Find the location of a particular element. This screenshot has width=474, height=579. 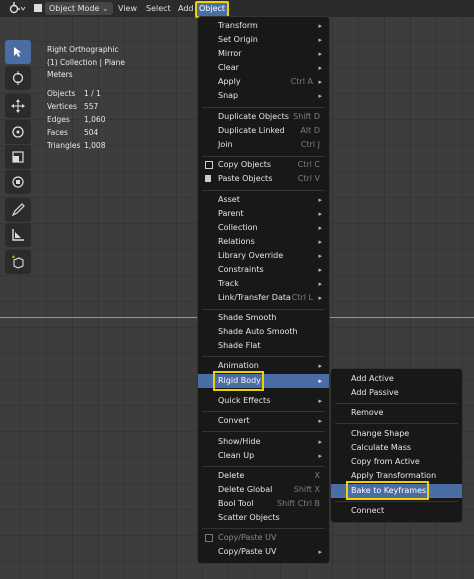

menu-item-set-origin: Set Origin ▸ is located at coordinates (263, 40).